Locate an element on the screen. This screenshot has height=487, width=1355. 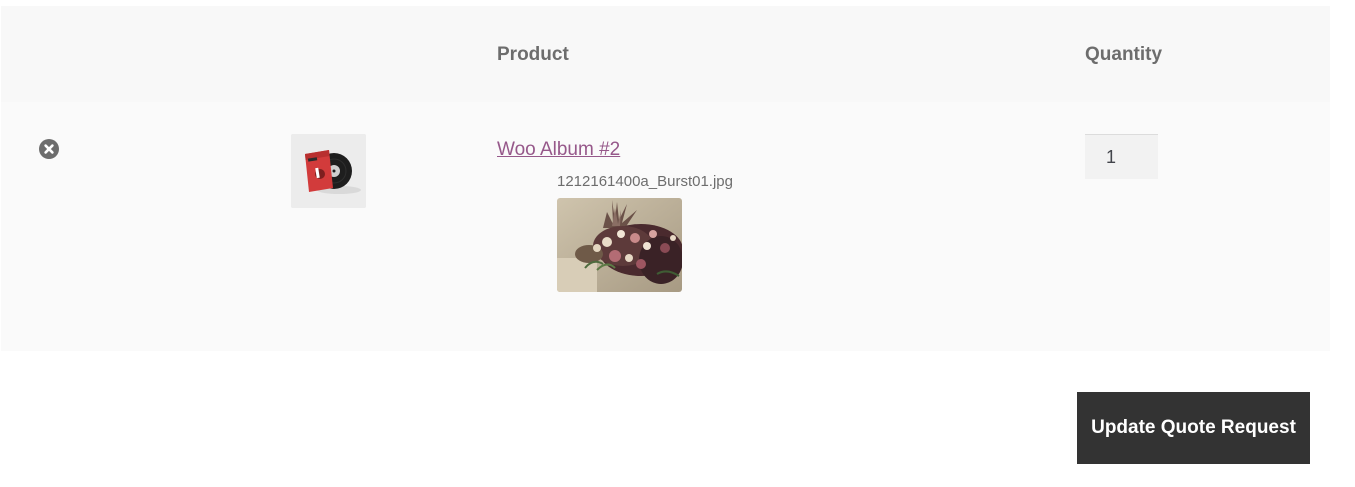
remove-item-button is located at coordinates (49, 149).